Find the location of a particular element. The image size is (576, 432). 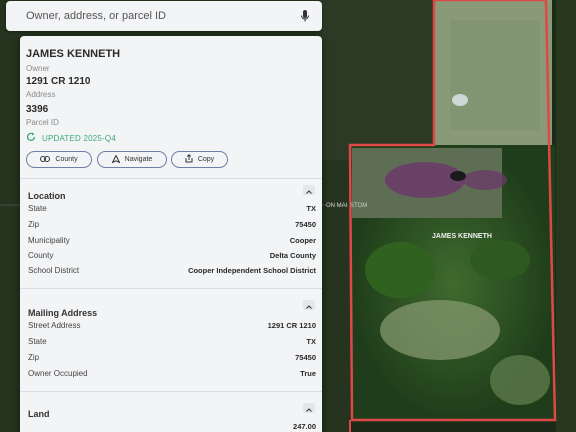

updated-status: UPDATED 2025-Q4 is located at coordinates (71, 138).